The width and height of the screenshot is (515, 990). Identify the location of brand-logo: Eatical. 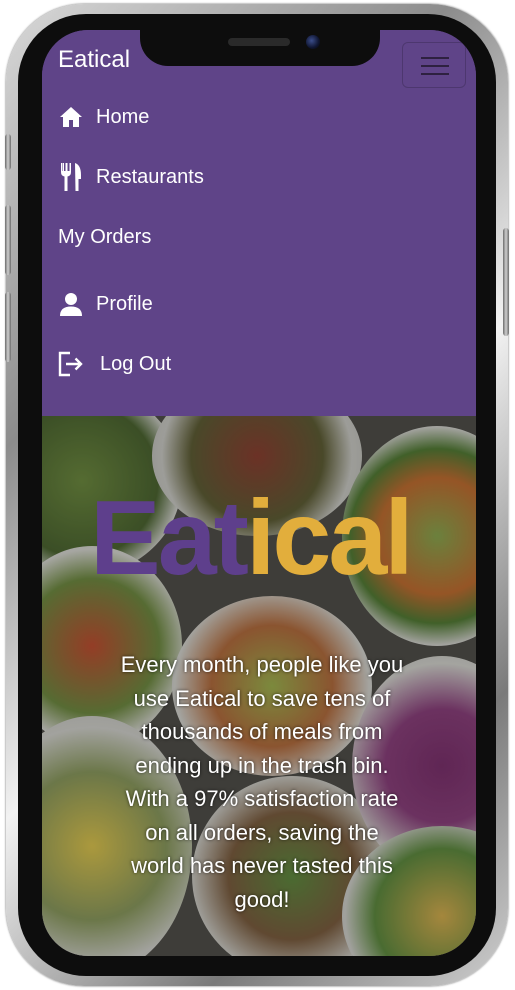
(94, 60).